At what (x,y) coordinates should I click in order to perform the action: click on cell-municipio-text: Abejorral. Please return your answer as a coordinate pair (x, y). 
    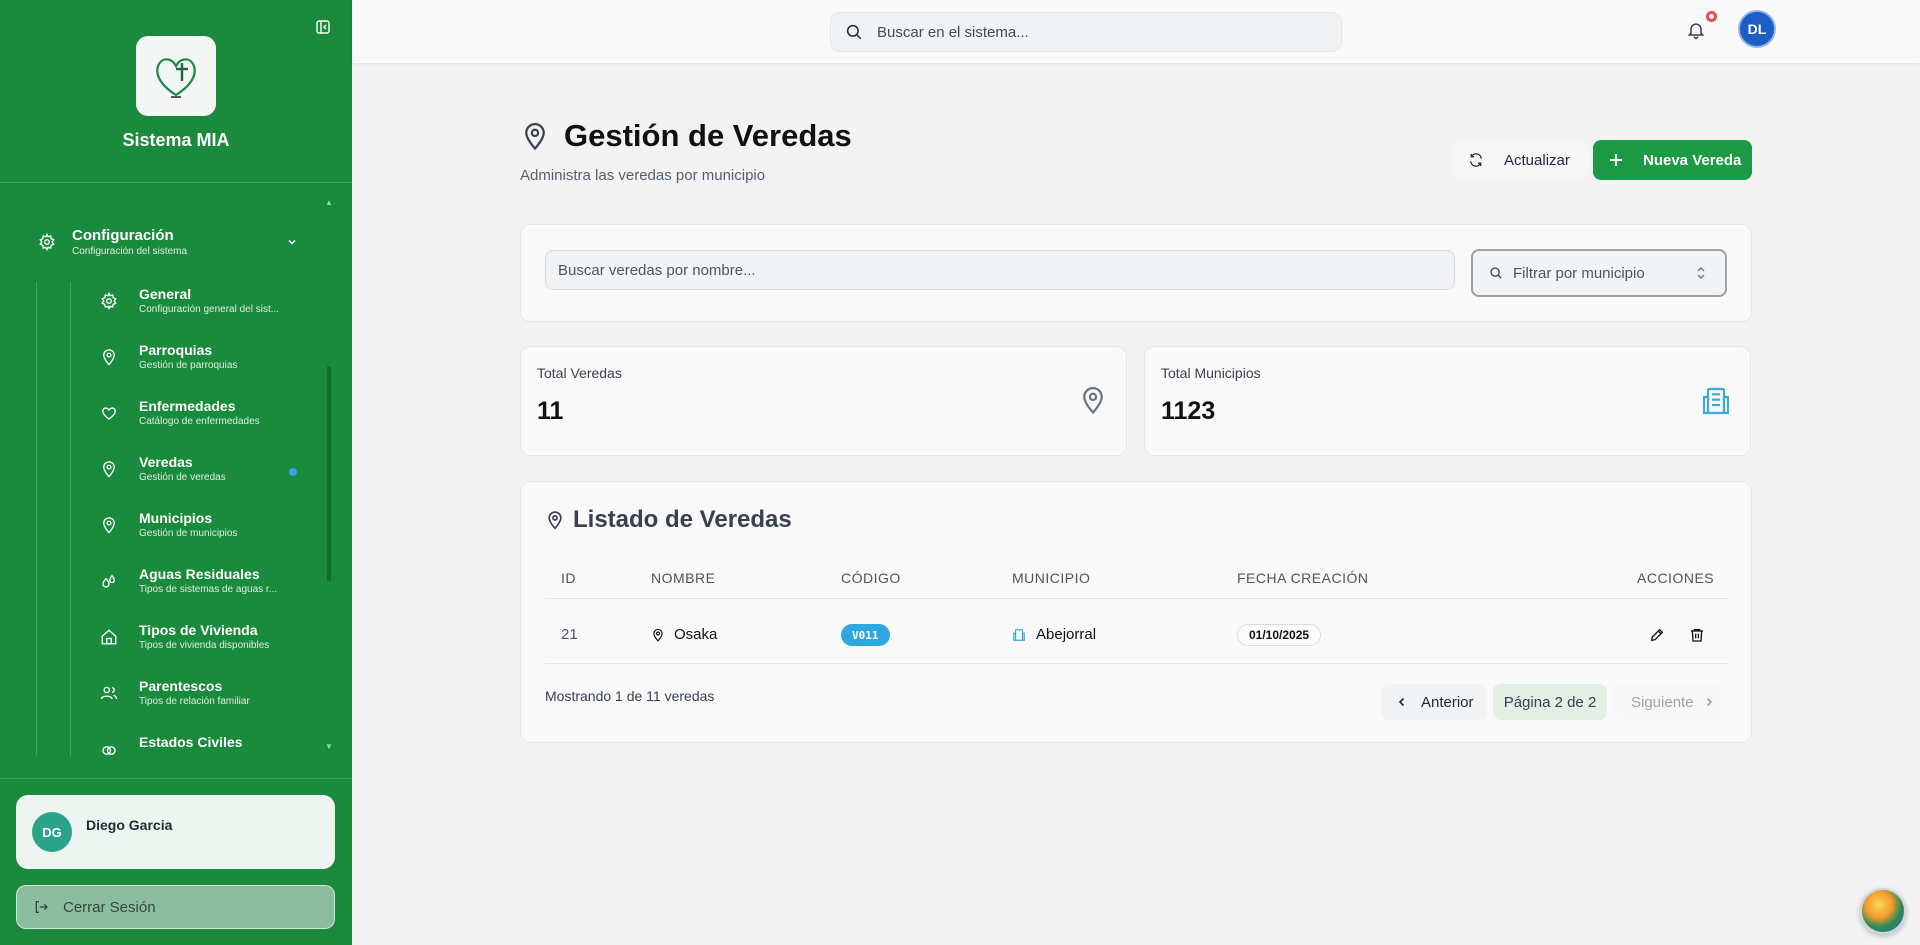
    Looking at the image, I should click on (1066, 634).